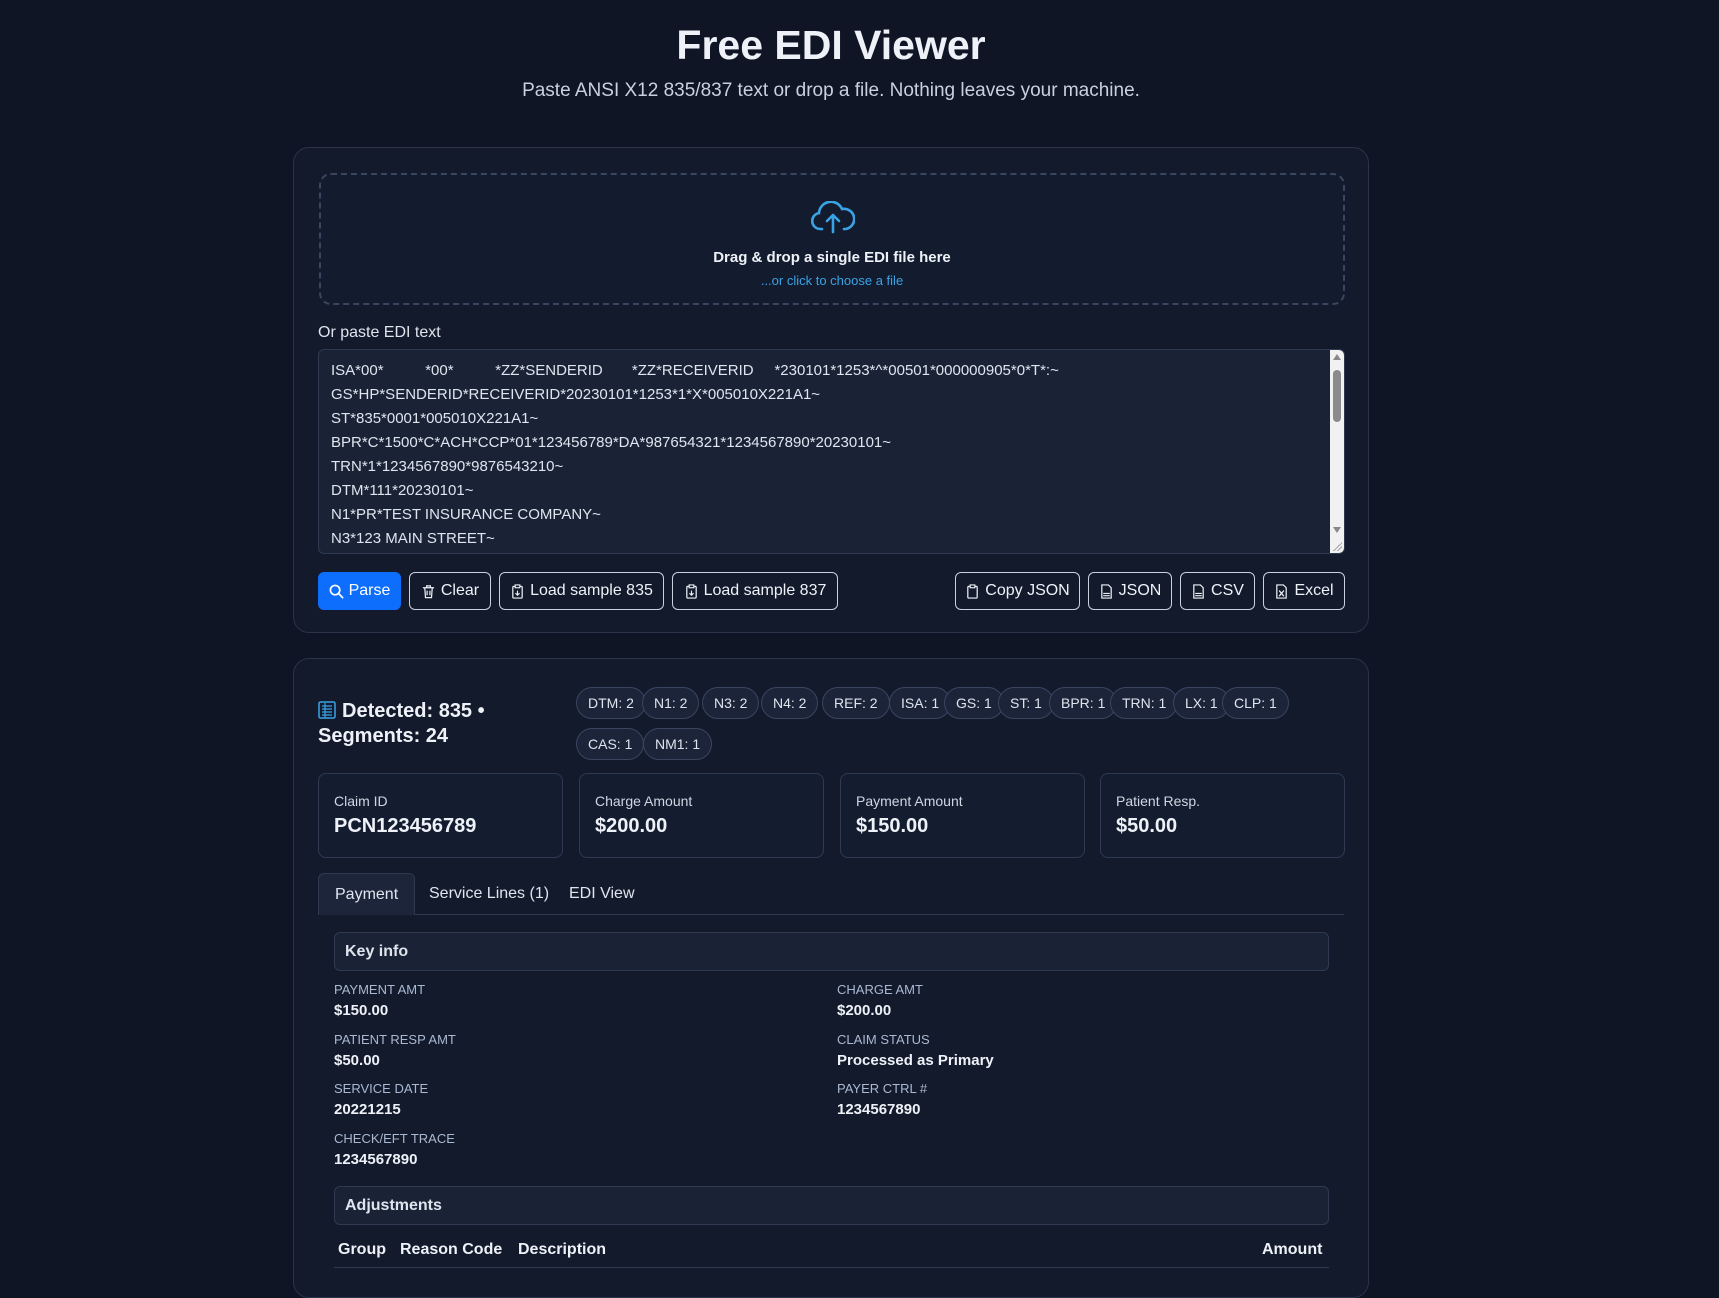 The height and width of the screenshot is (1298, 1719). I want to click on edi-line: N1*PR*TEST INSURANCE COMPANY~, so click(466, 514).